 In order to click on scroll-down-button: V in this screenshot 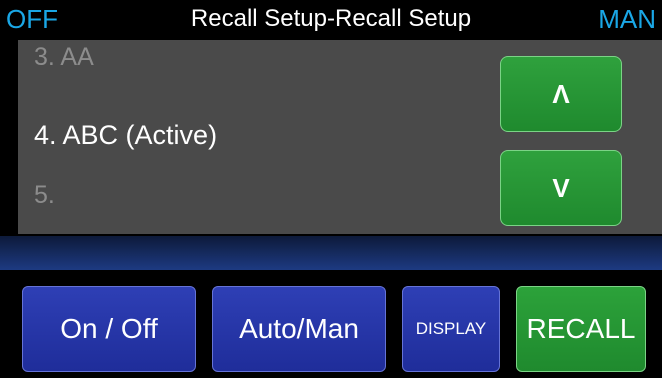, I will do `click(561, 188)`.